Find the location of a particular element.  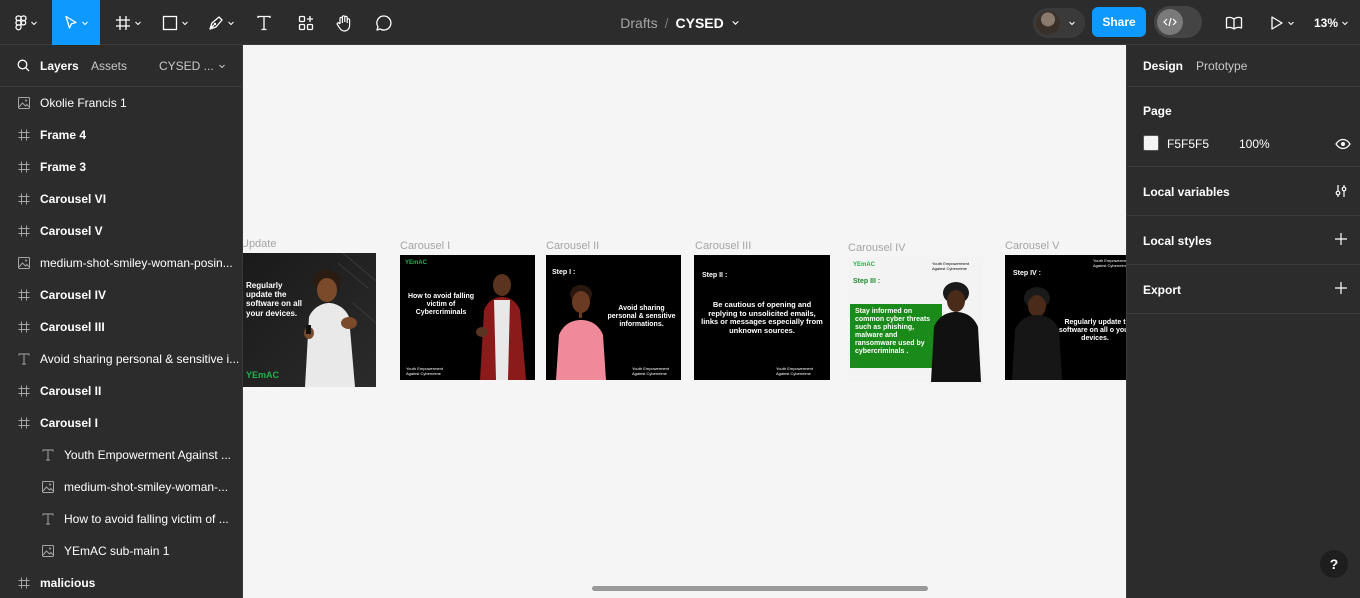

frame-tool-icon is located at coordinates (128, 22).